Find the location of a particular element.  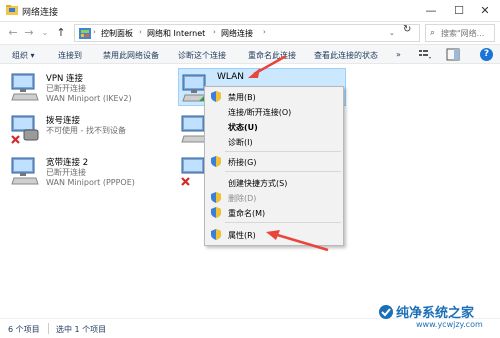

menu-item-diagnose: 诊断(I) is located at coordinates (274, 141).